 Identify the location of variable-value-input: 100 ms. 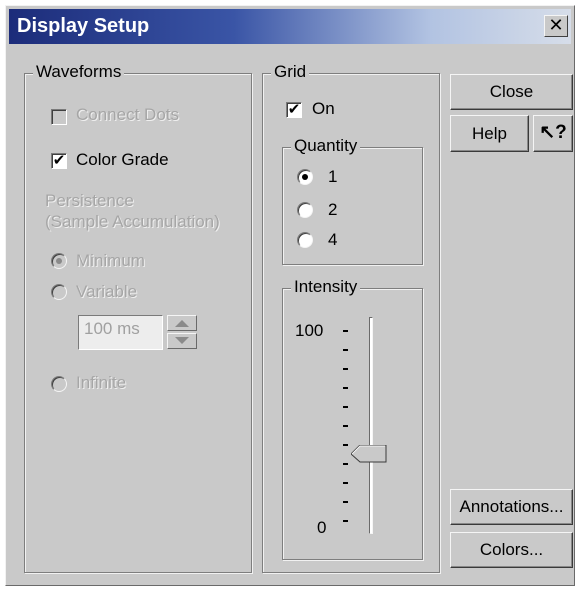
(120, 332).